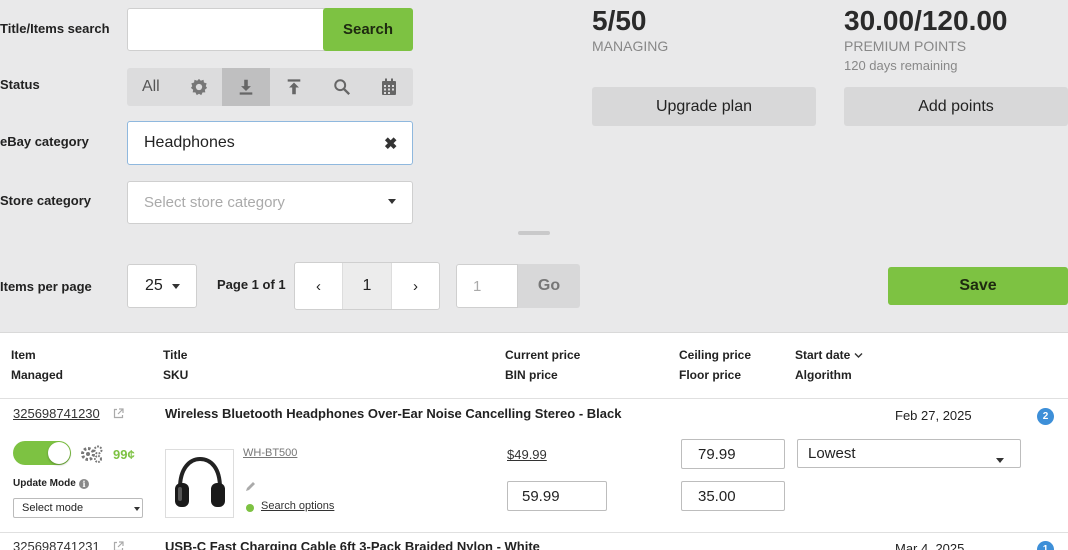 This screenshot has width=1068, height=550. Describe the element at coordinates (55, 28) in the screenshot. I see `title-search-label: Title/Items search` at that location.